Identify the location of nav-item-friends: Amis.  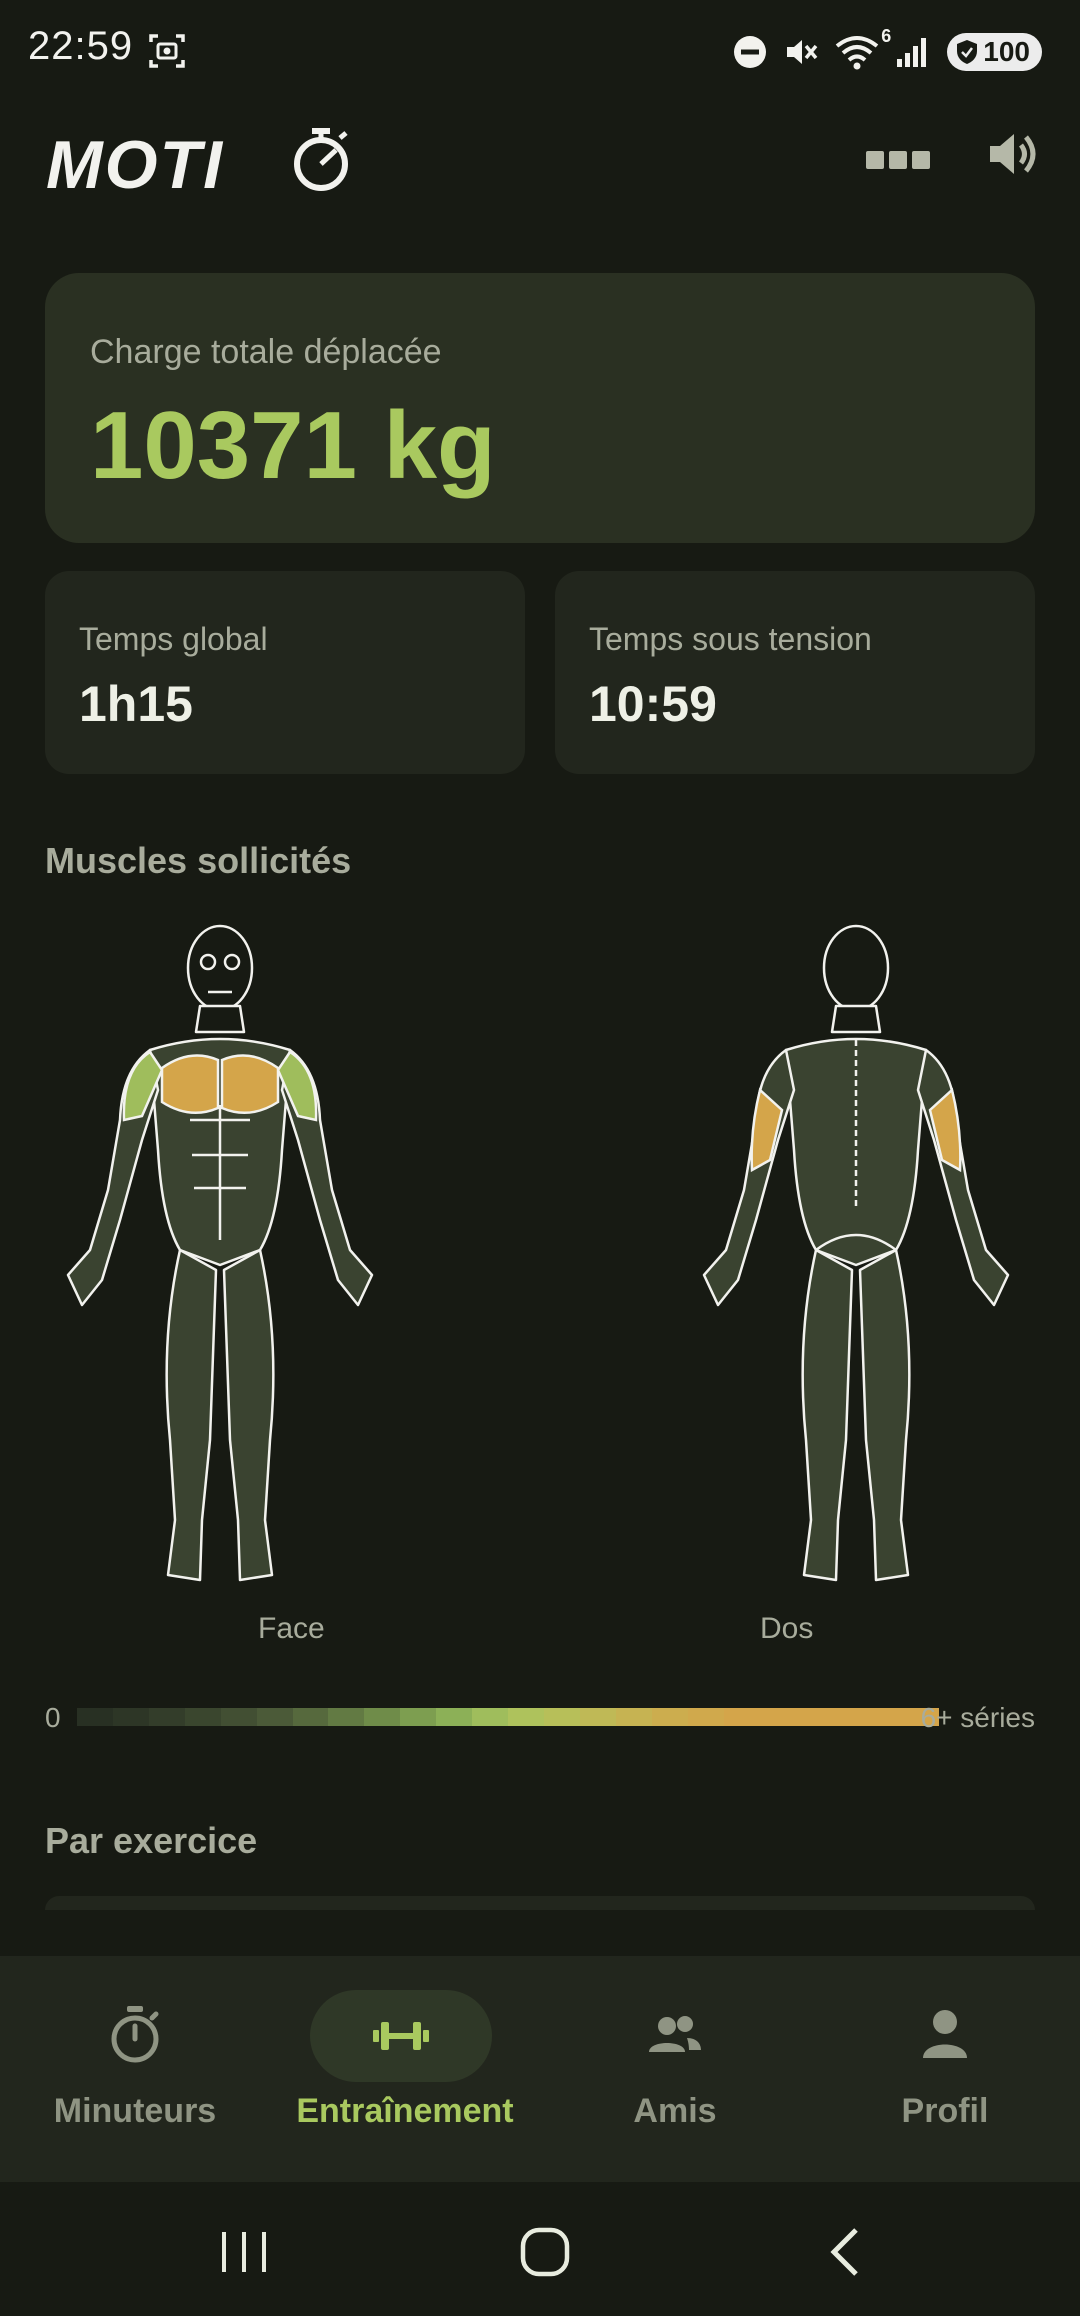
(675, 2069).